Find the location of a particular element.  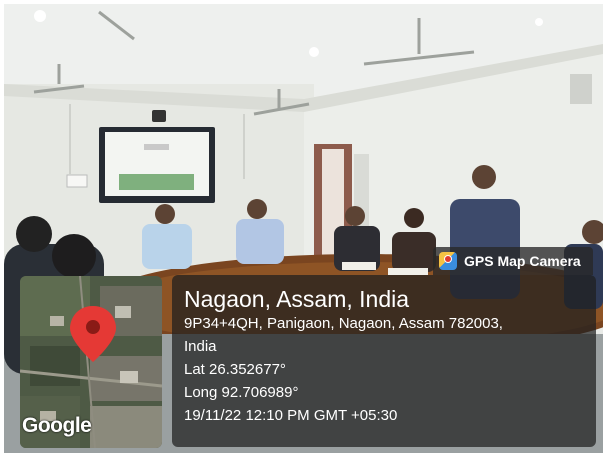

datetime-text: 19/11/22 12:10 PM GMT +05:30 is located at coordinates (291, 415).